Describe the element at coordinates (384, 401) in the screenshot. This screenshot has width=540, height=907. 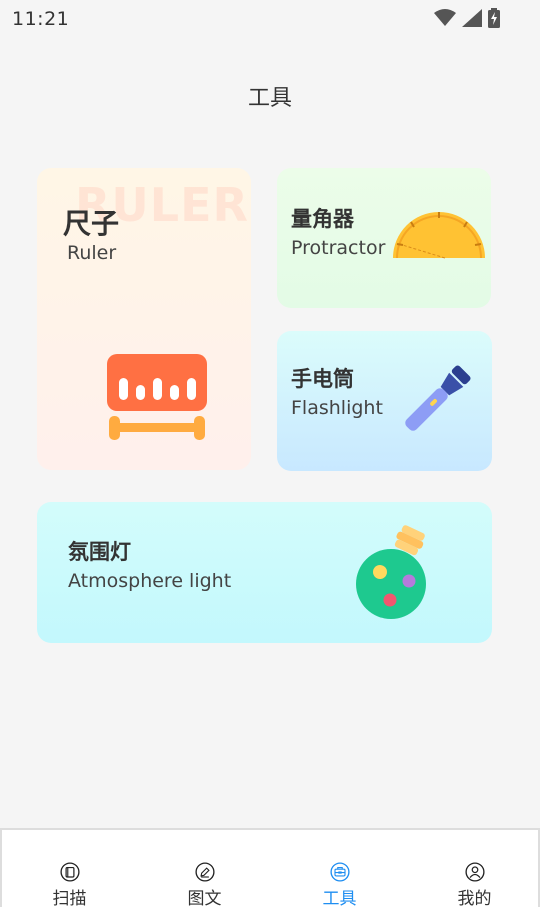
I see `flashlight-card: 手电筒 Flashlight` at that location.